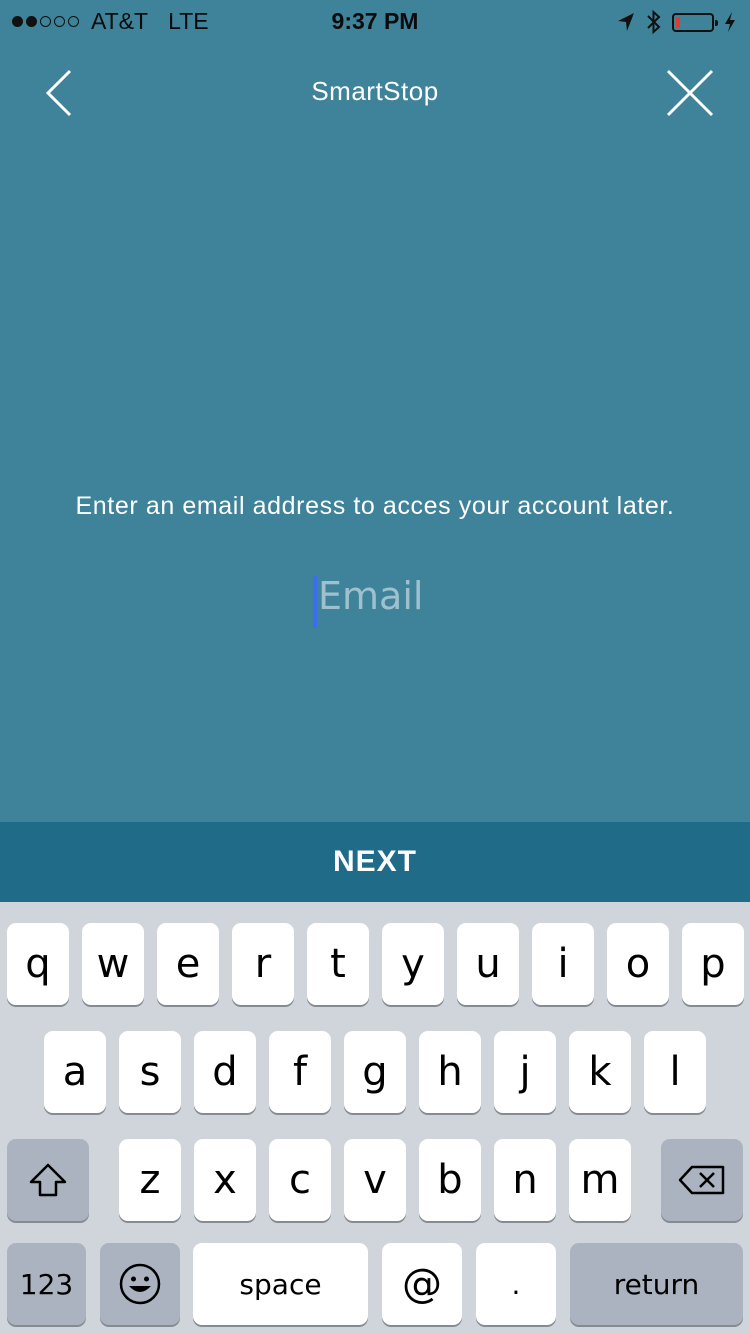 This screenshot has height=1334, width=750. I want to click on numbers-key: 123, so click(46, 1284).